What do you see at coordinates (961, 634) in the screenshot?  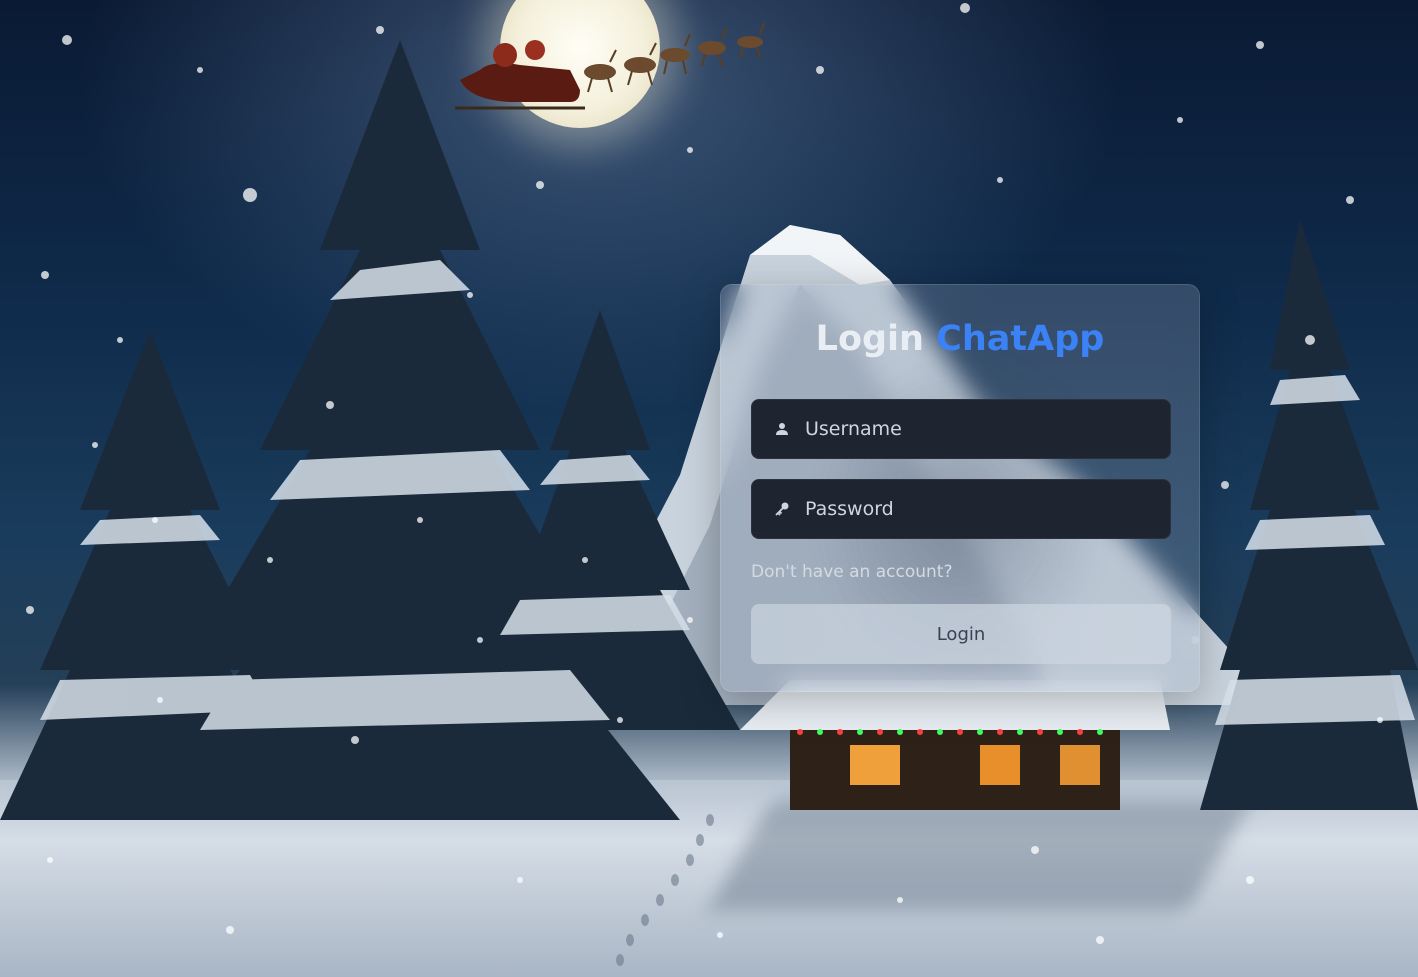 I see `login-button: Login` at bounding box center [961, 634].